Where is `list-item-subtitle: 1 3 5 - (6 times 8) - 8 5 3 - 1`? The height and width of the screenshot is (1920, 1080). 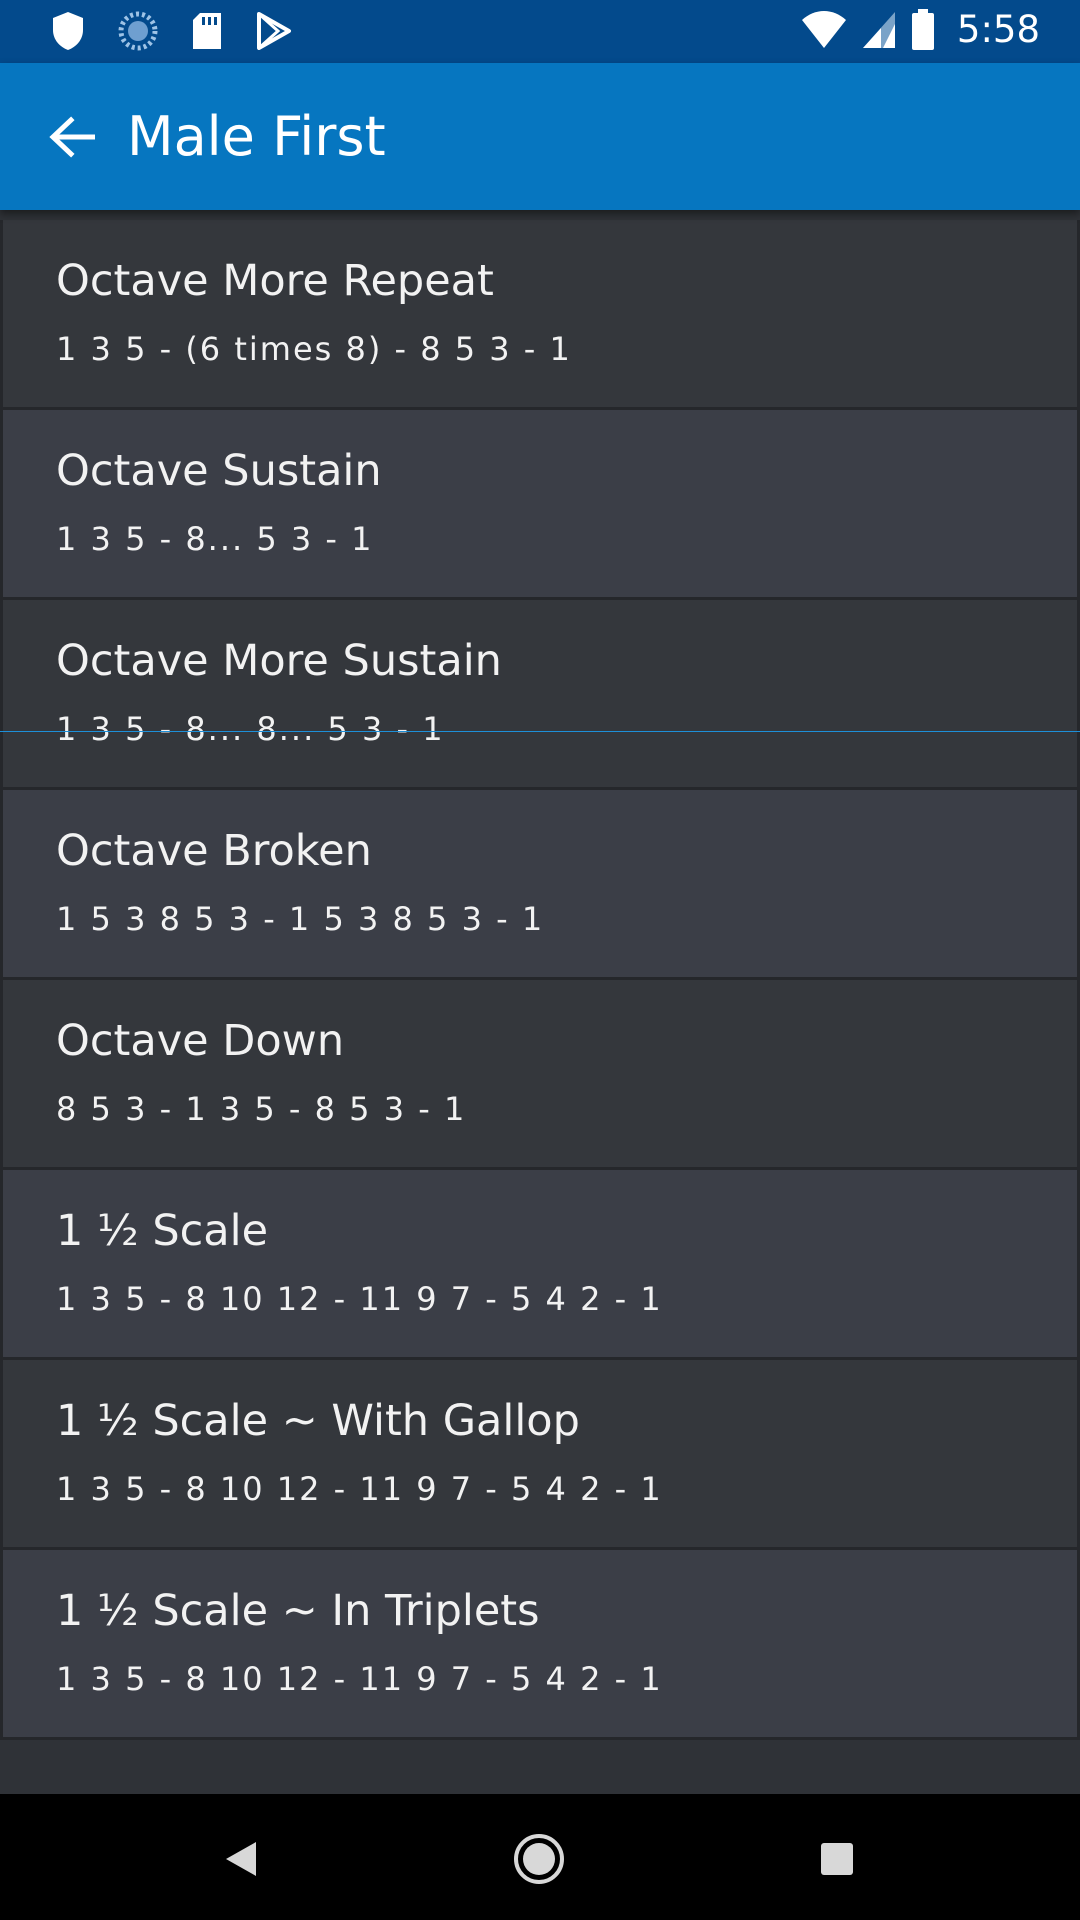 list-item-subtitle: 1 3 5 - (6 times 8) - 8 5 3 - 1 is located at coordinates (314, 349).